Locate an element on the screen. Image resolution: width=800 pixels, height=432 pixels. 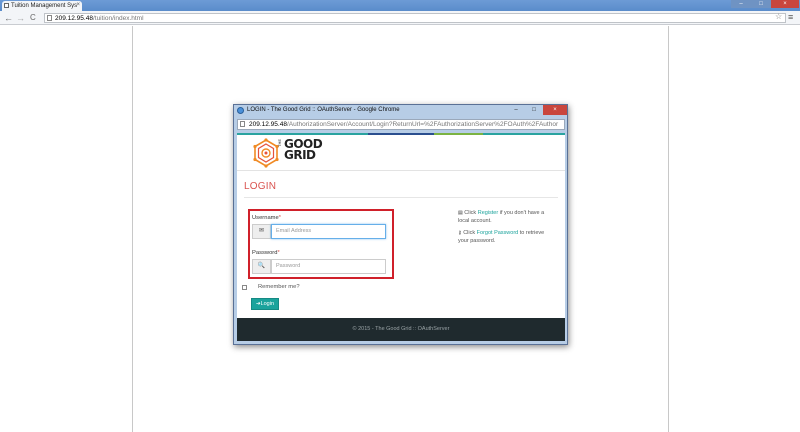
back-arrow-icon: ← is located at coordinates (8, 18).